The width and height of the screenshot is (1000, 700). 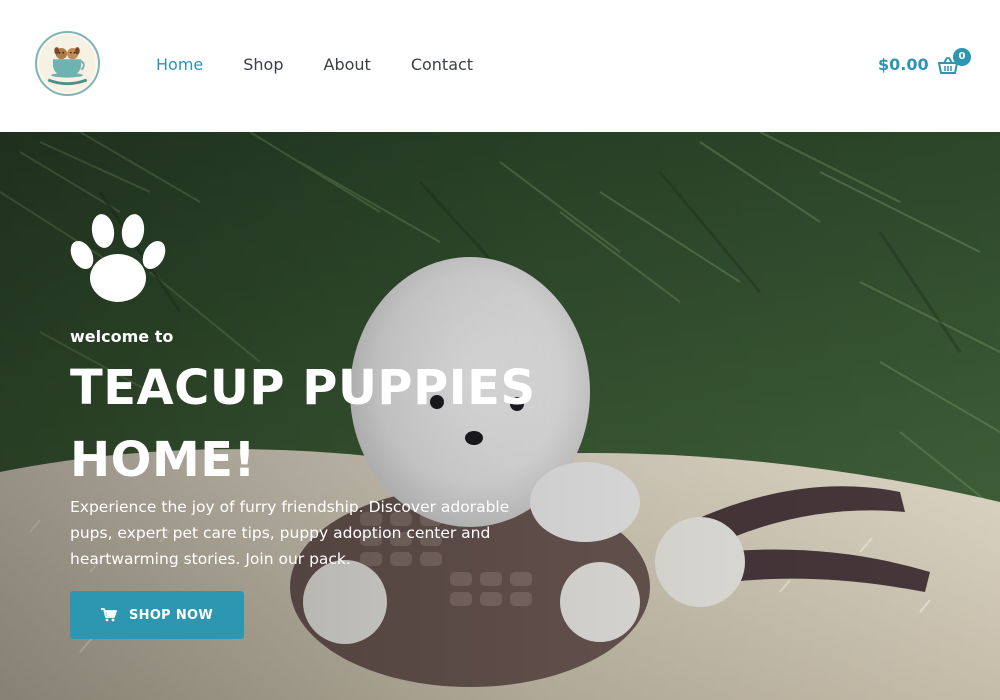 What do you see at coordinates (442, 65) in the screenshot?
I see `nav-item-contact: Contact` at bounding box center [442, 65].